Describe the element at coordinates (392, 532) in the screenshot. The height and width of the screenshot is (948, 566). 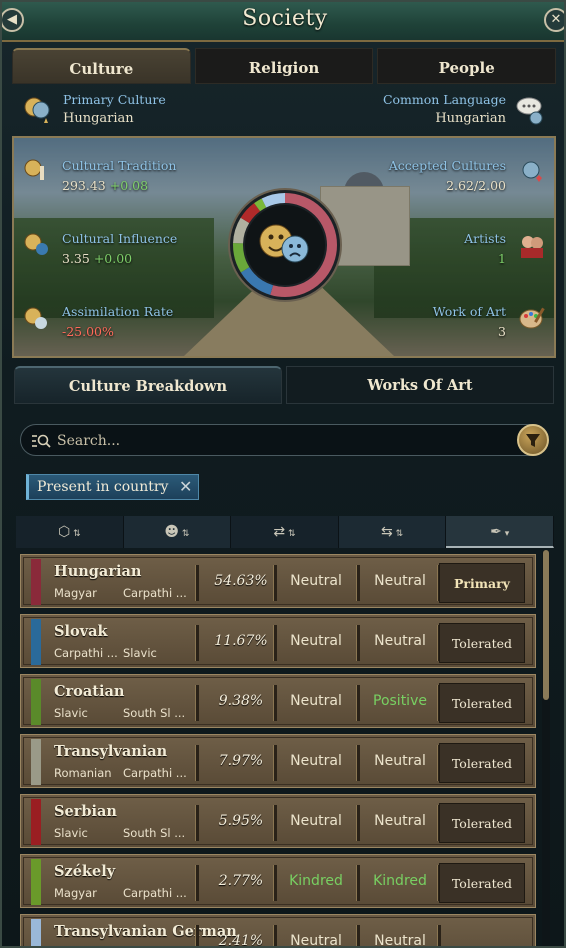
I see `sort-relations-alt-button: ⇆ ⇅` at that location.